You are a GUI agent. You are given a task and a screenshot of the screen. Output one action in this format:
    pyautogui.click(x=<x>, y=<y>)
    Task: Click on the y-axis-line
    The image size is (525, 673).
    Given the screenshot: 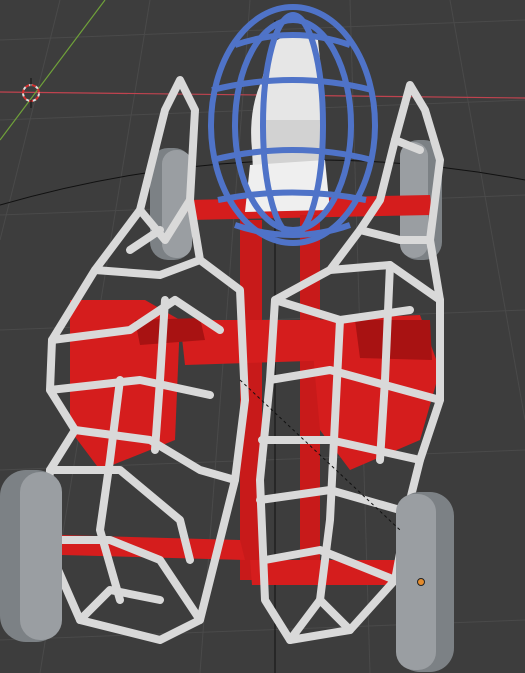 What is the action you would take?
    pyautogui.click(x=53, y=70)
    